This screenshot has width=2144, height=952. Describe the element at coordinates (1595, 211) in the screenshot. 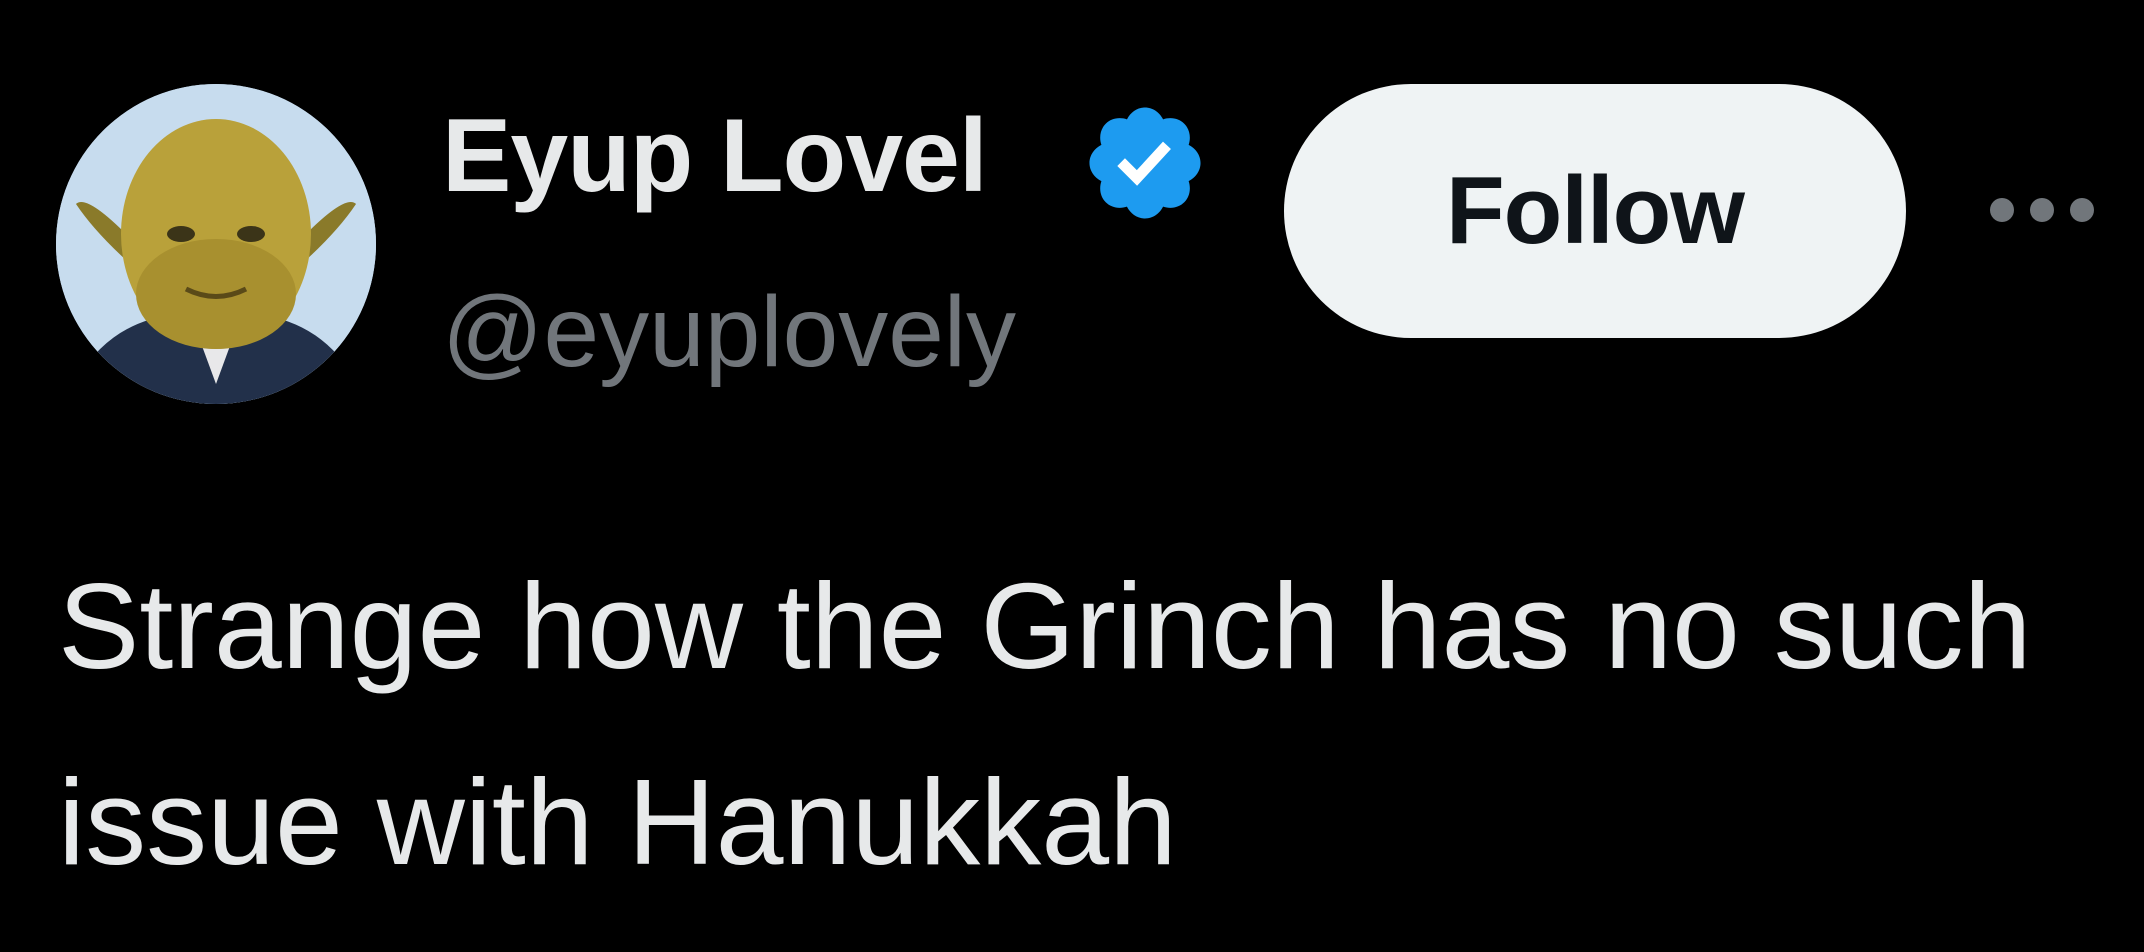

I see `follow-button: Follow` at that location.